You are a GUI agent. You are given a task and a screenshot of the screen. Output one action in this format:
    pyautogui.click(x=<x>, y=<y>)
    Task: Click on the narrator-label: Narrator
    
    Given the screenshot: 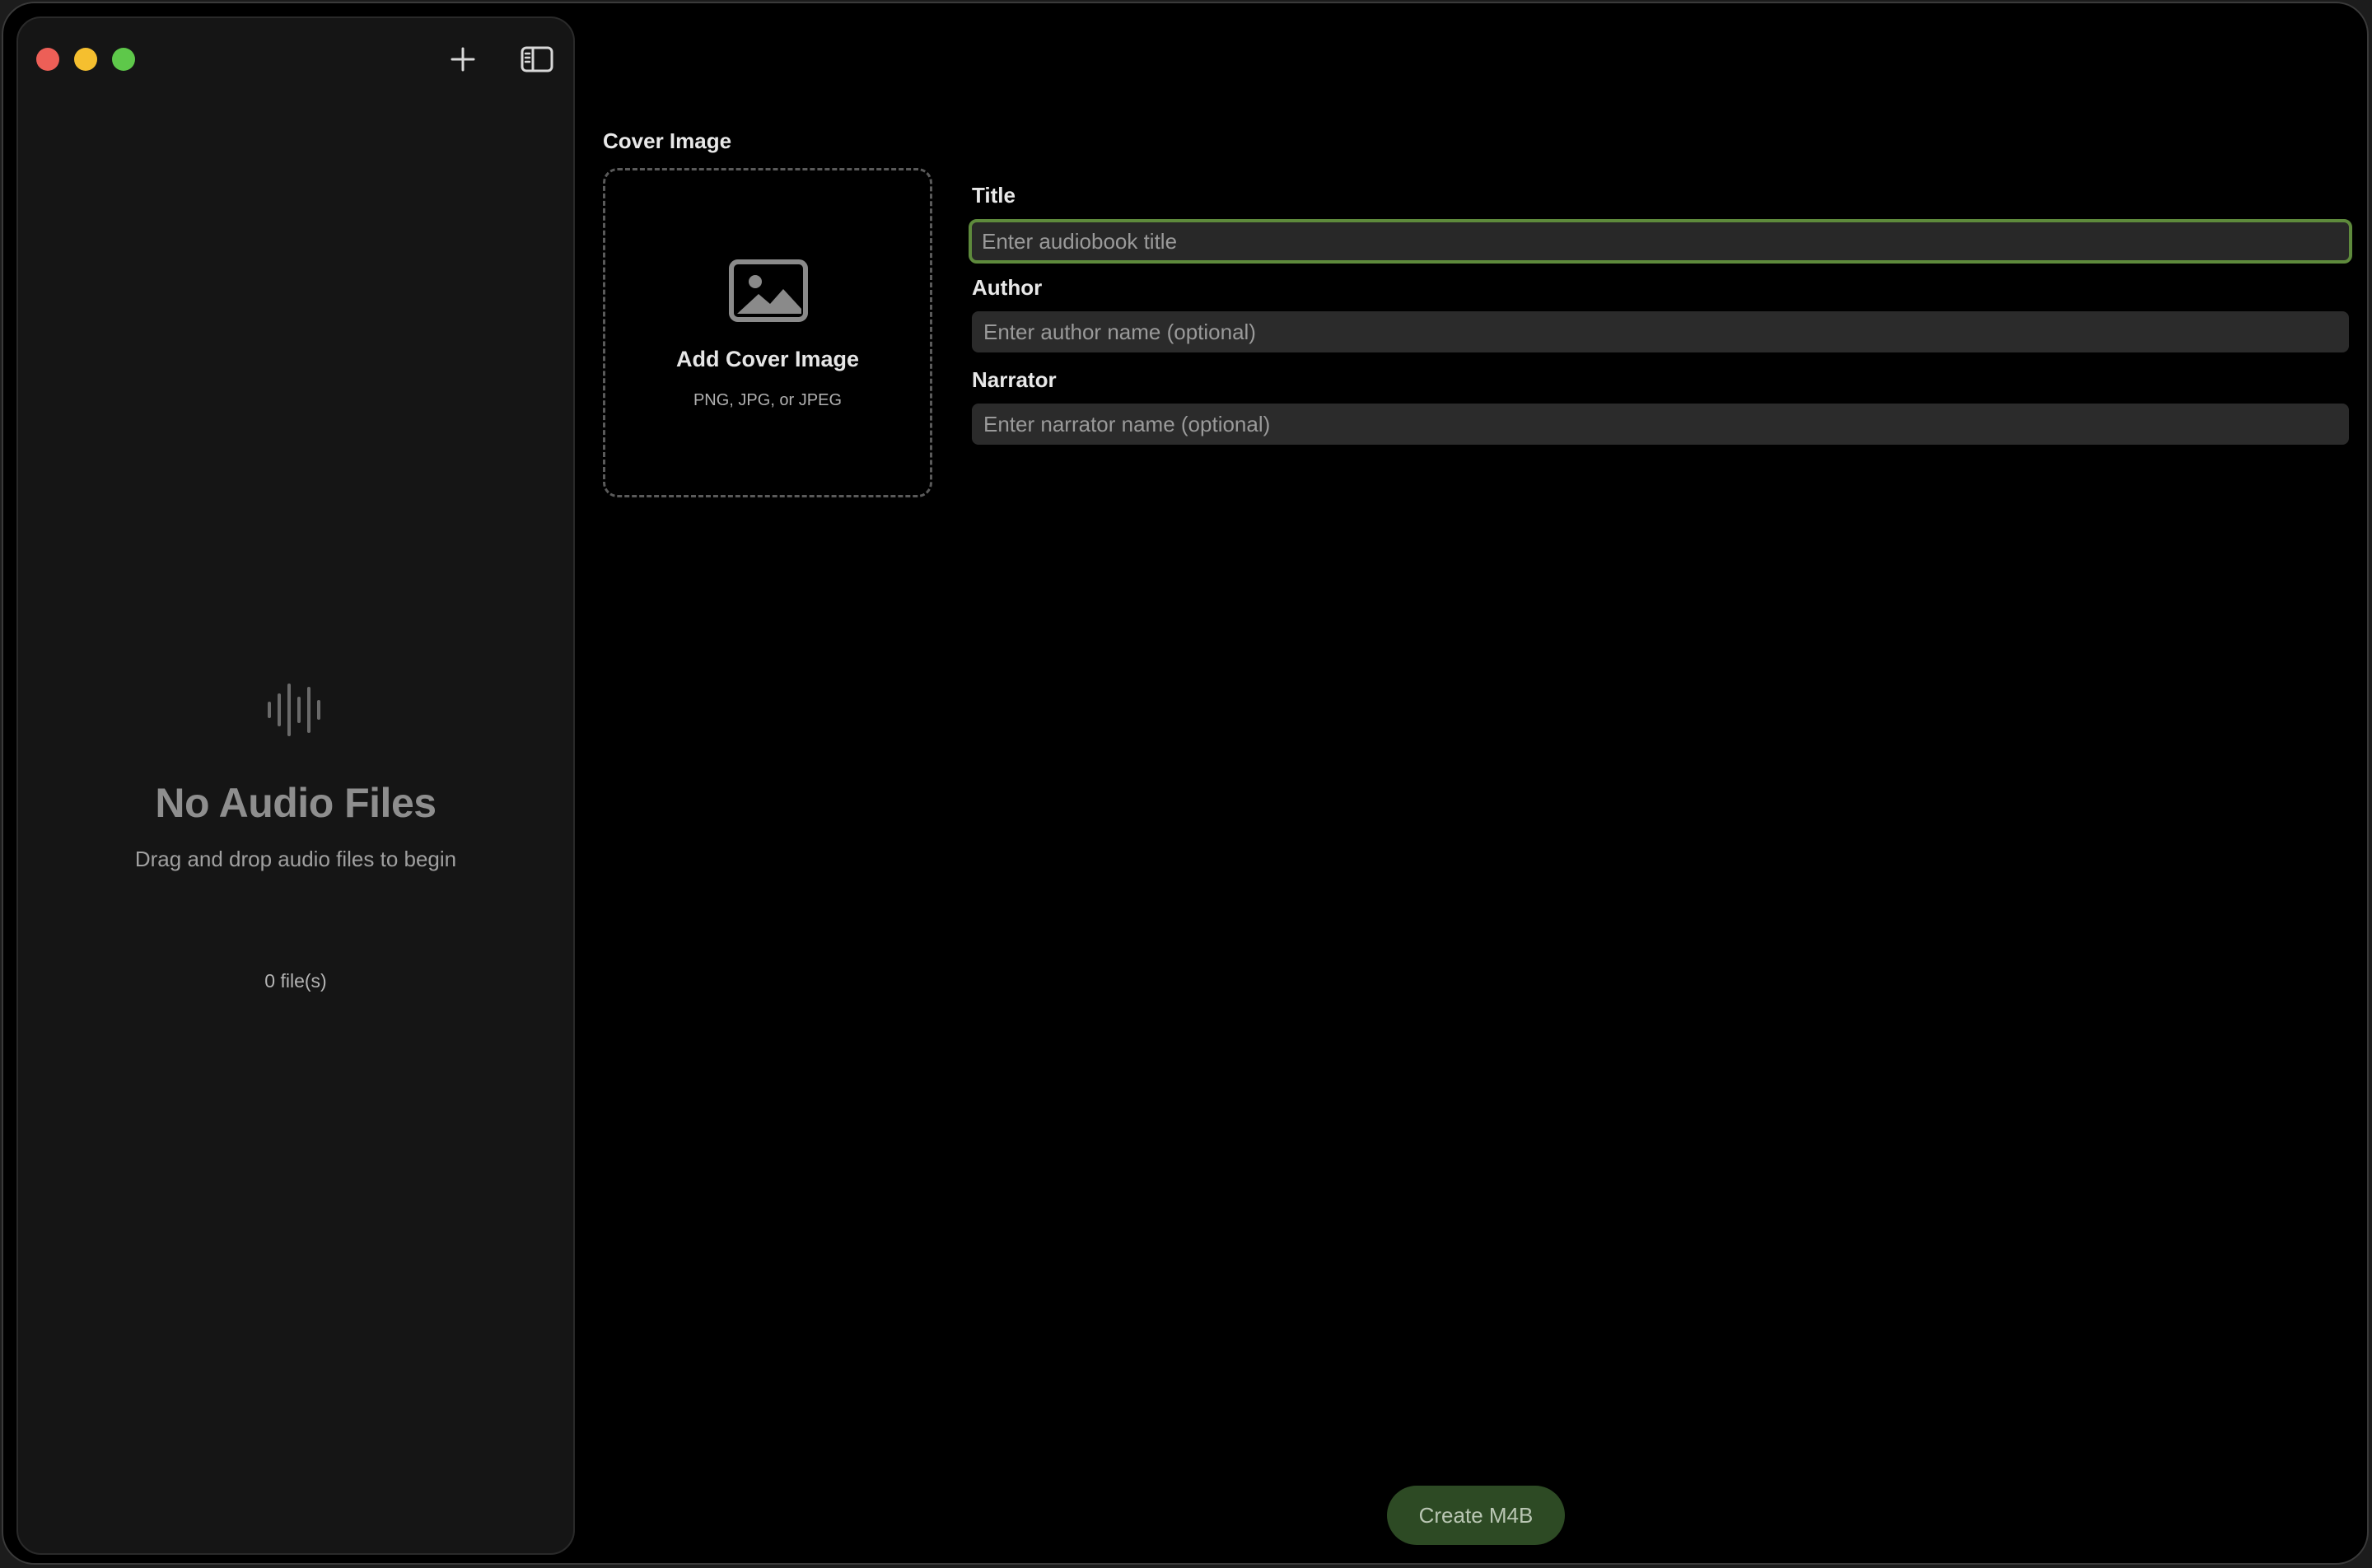 What is the action you would take?
    pyautogui.click(x=1014, y=379)
    